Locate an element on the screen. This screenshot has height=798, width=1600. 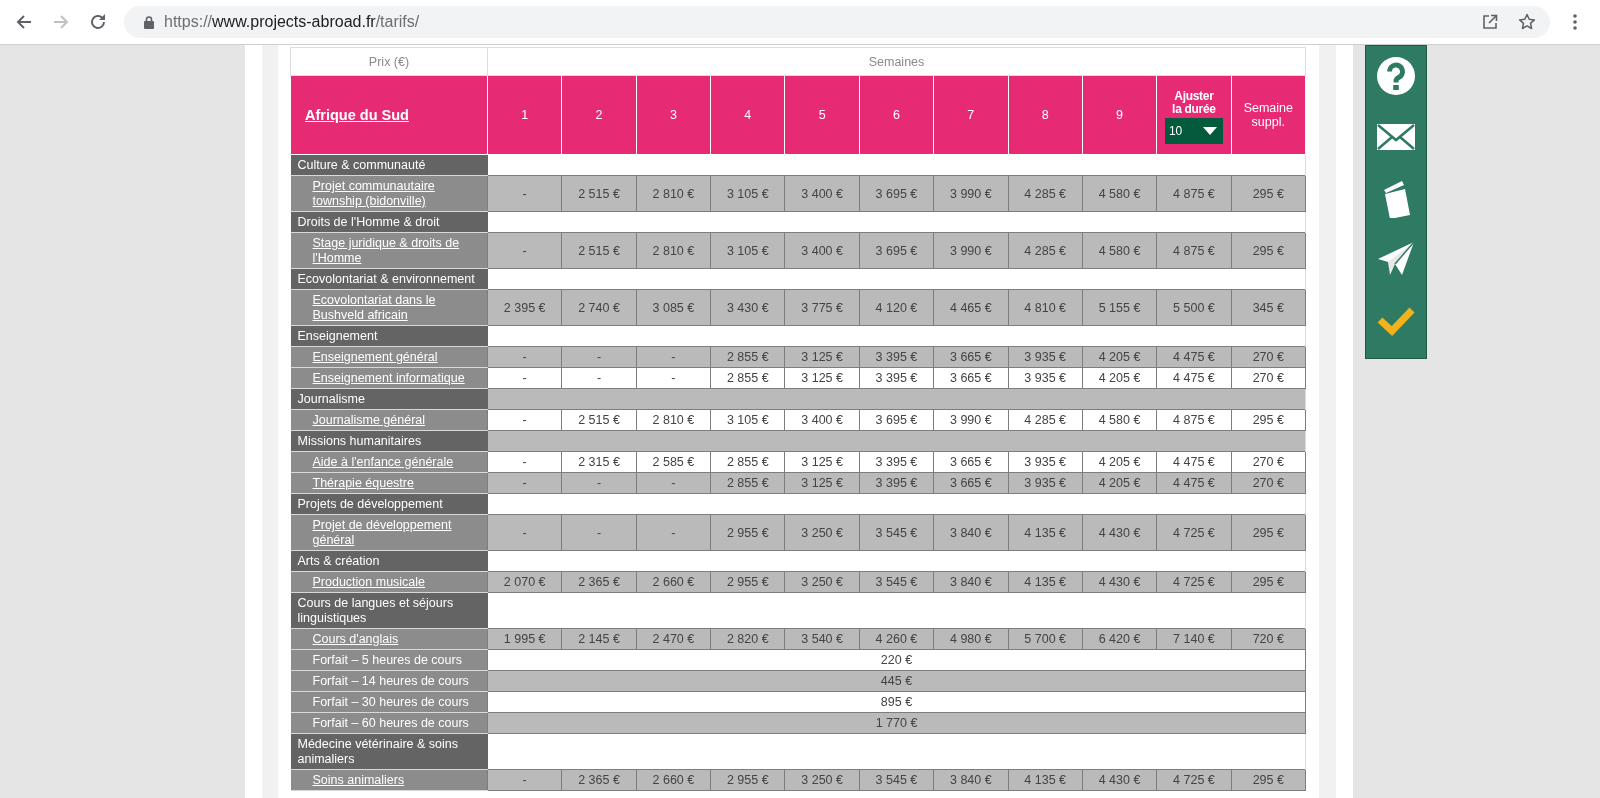
price-cell: 1 770 € is located at coordinates (896, 723).